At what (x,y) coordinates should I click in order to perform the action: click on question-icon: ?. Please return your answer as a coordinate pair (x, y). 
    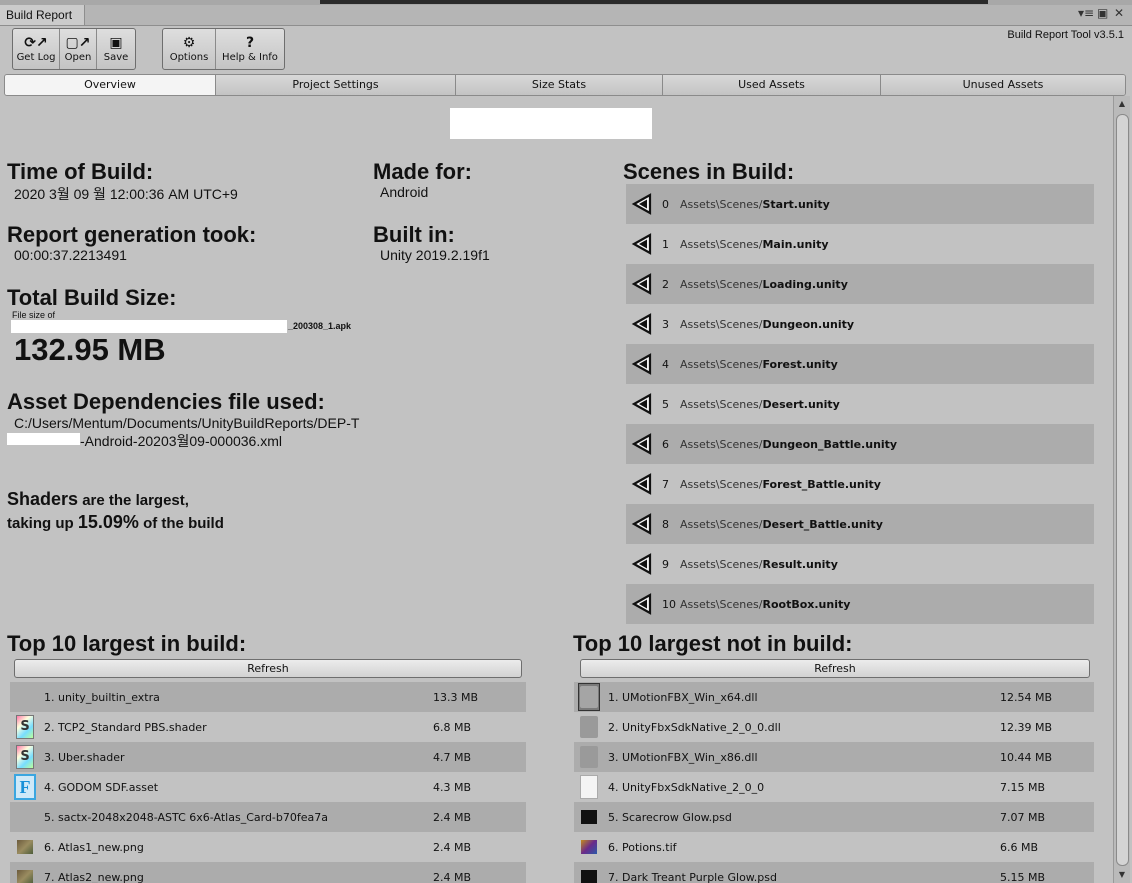
    Looking at the image, I should click on (250, 43).